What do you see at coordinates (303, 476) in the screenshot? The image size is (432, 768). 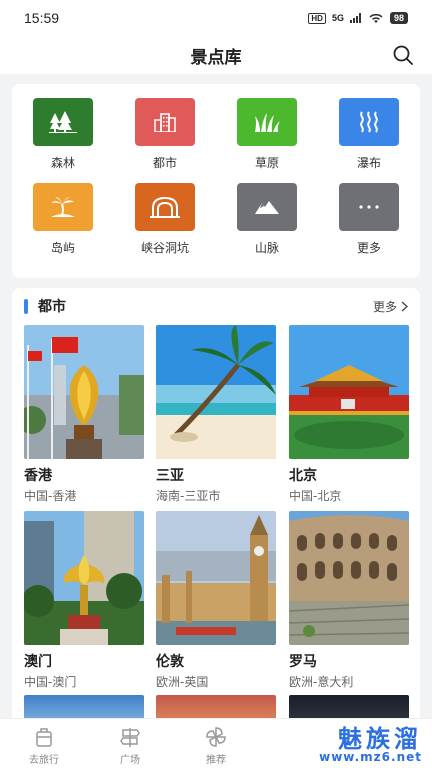 I see `city-name: 北京` at bounding box center [303, 476].